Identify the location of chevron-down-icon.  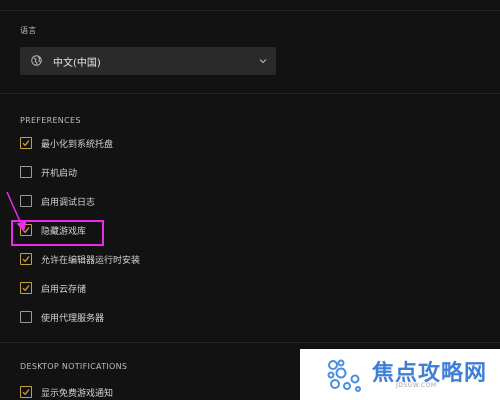
(263, 61).